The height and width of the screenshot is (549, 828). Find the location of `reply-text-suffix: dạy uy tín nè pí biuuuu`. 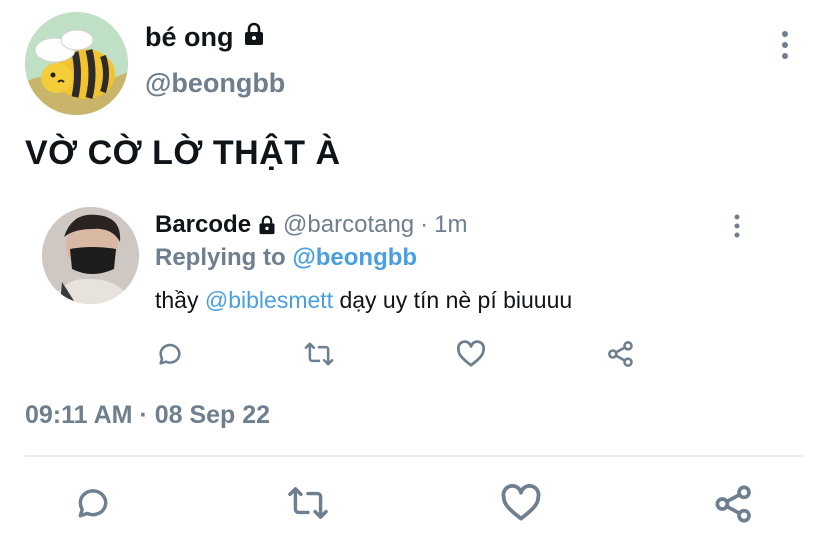

reply-text-suffix: dạy uy tín nè pí biuuuu is located at coordinates (456, 300).